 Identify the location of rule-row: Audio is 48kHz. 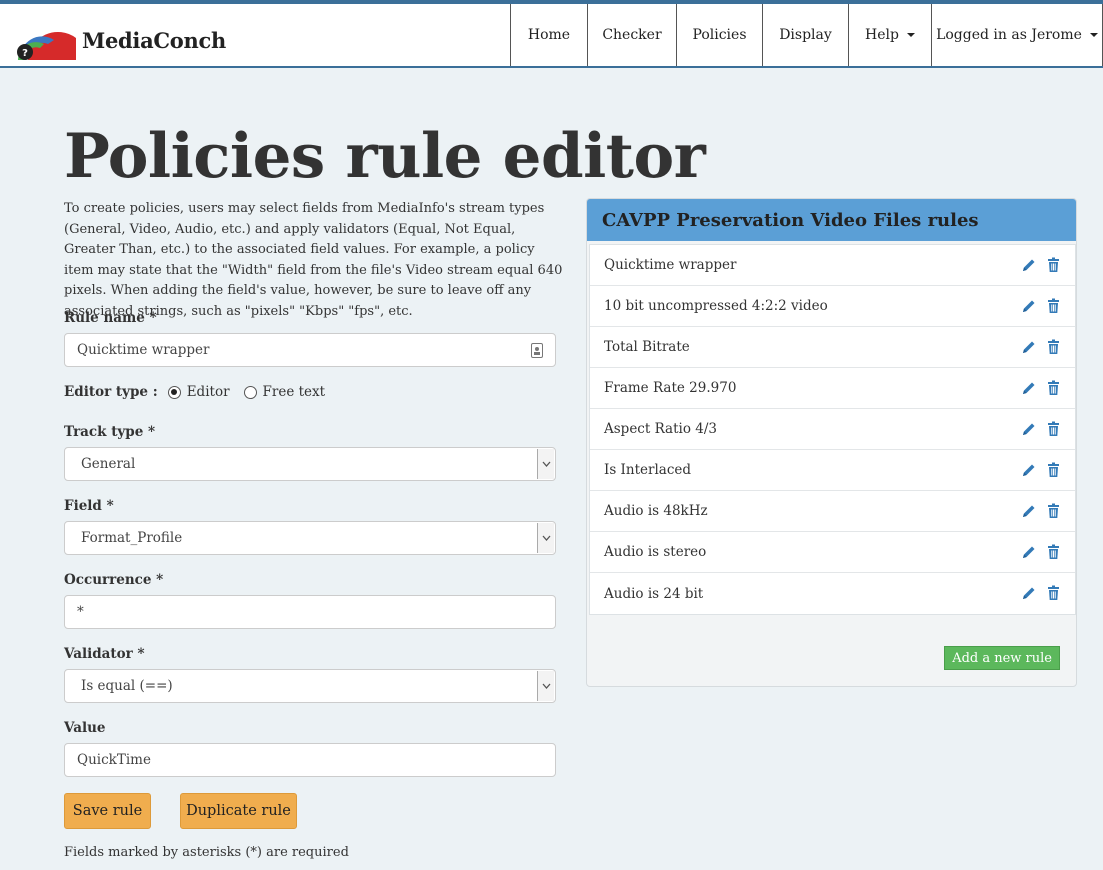
(832, 511).